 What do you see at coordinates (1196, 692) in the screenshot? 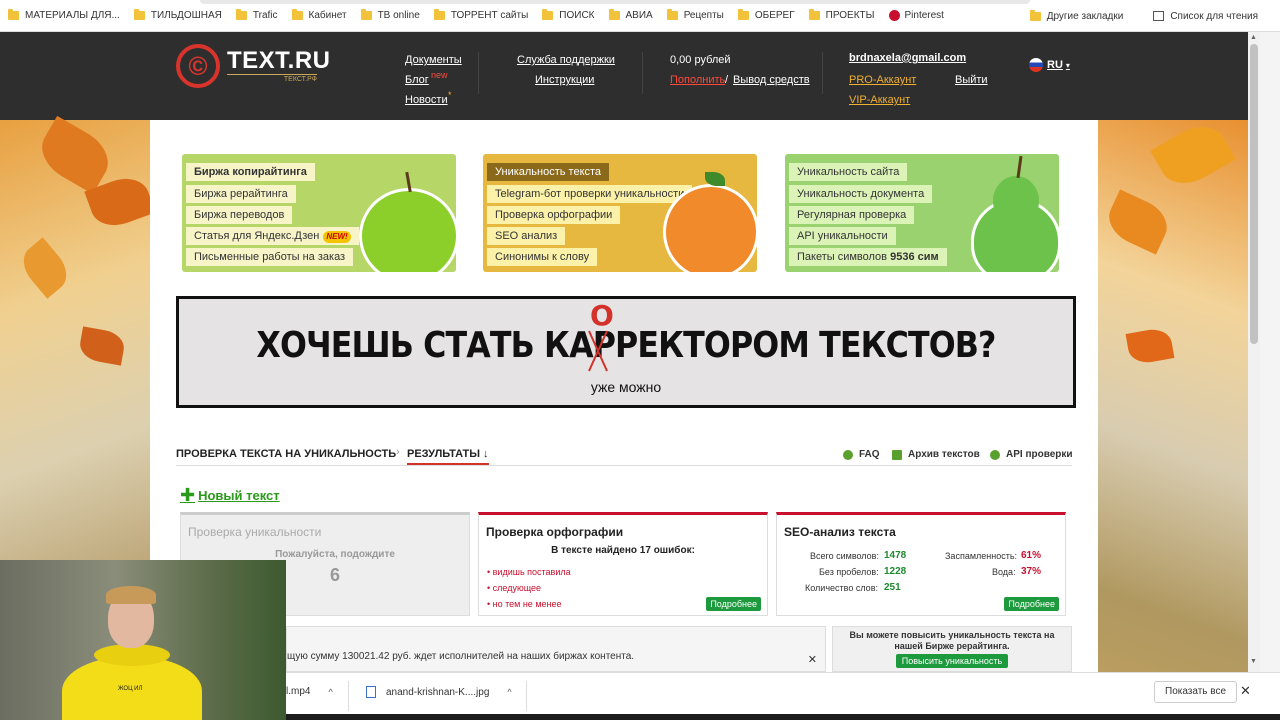
I see `show-all-button: Показать все` at bounding box center [1196, 692].